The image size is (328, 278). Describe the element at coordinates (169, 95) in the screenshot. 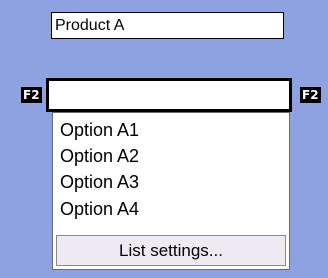

I see `list-input-field` at that location.